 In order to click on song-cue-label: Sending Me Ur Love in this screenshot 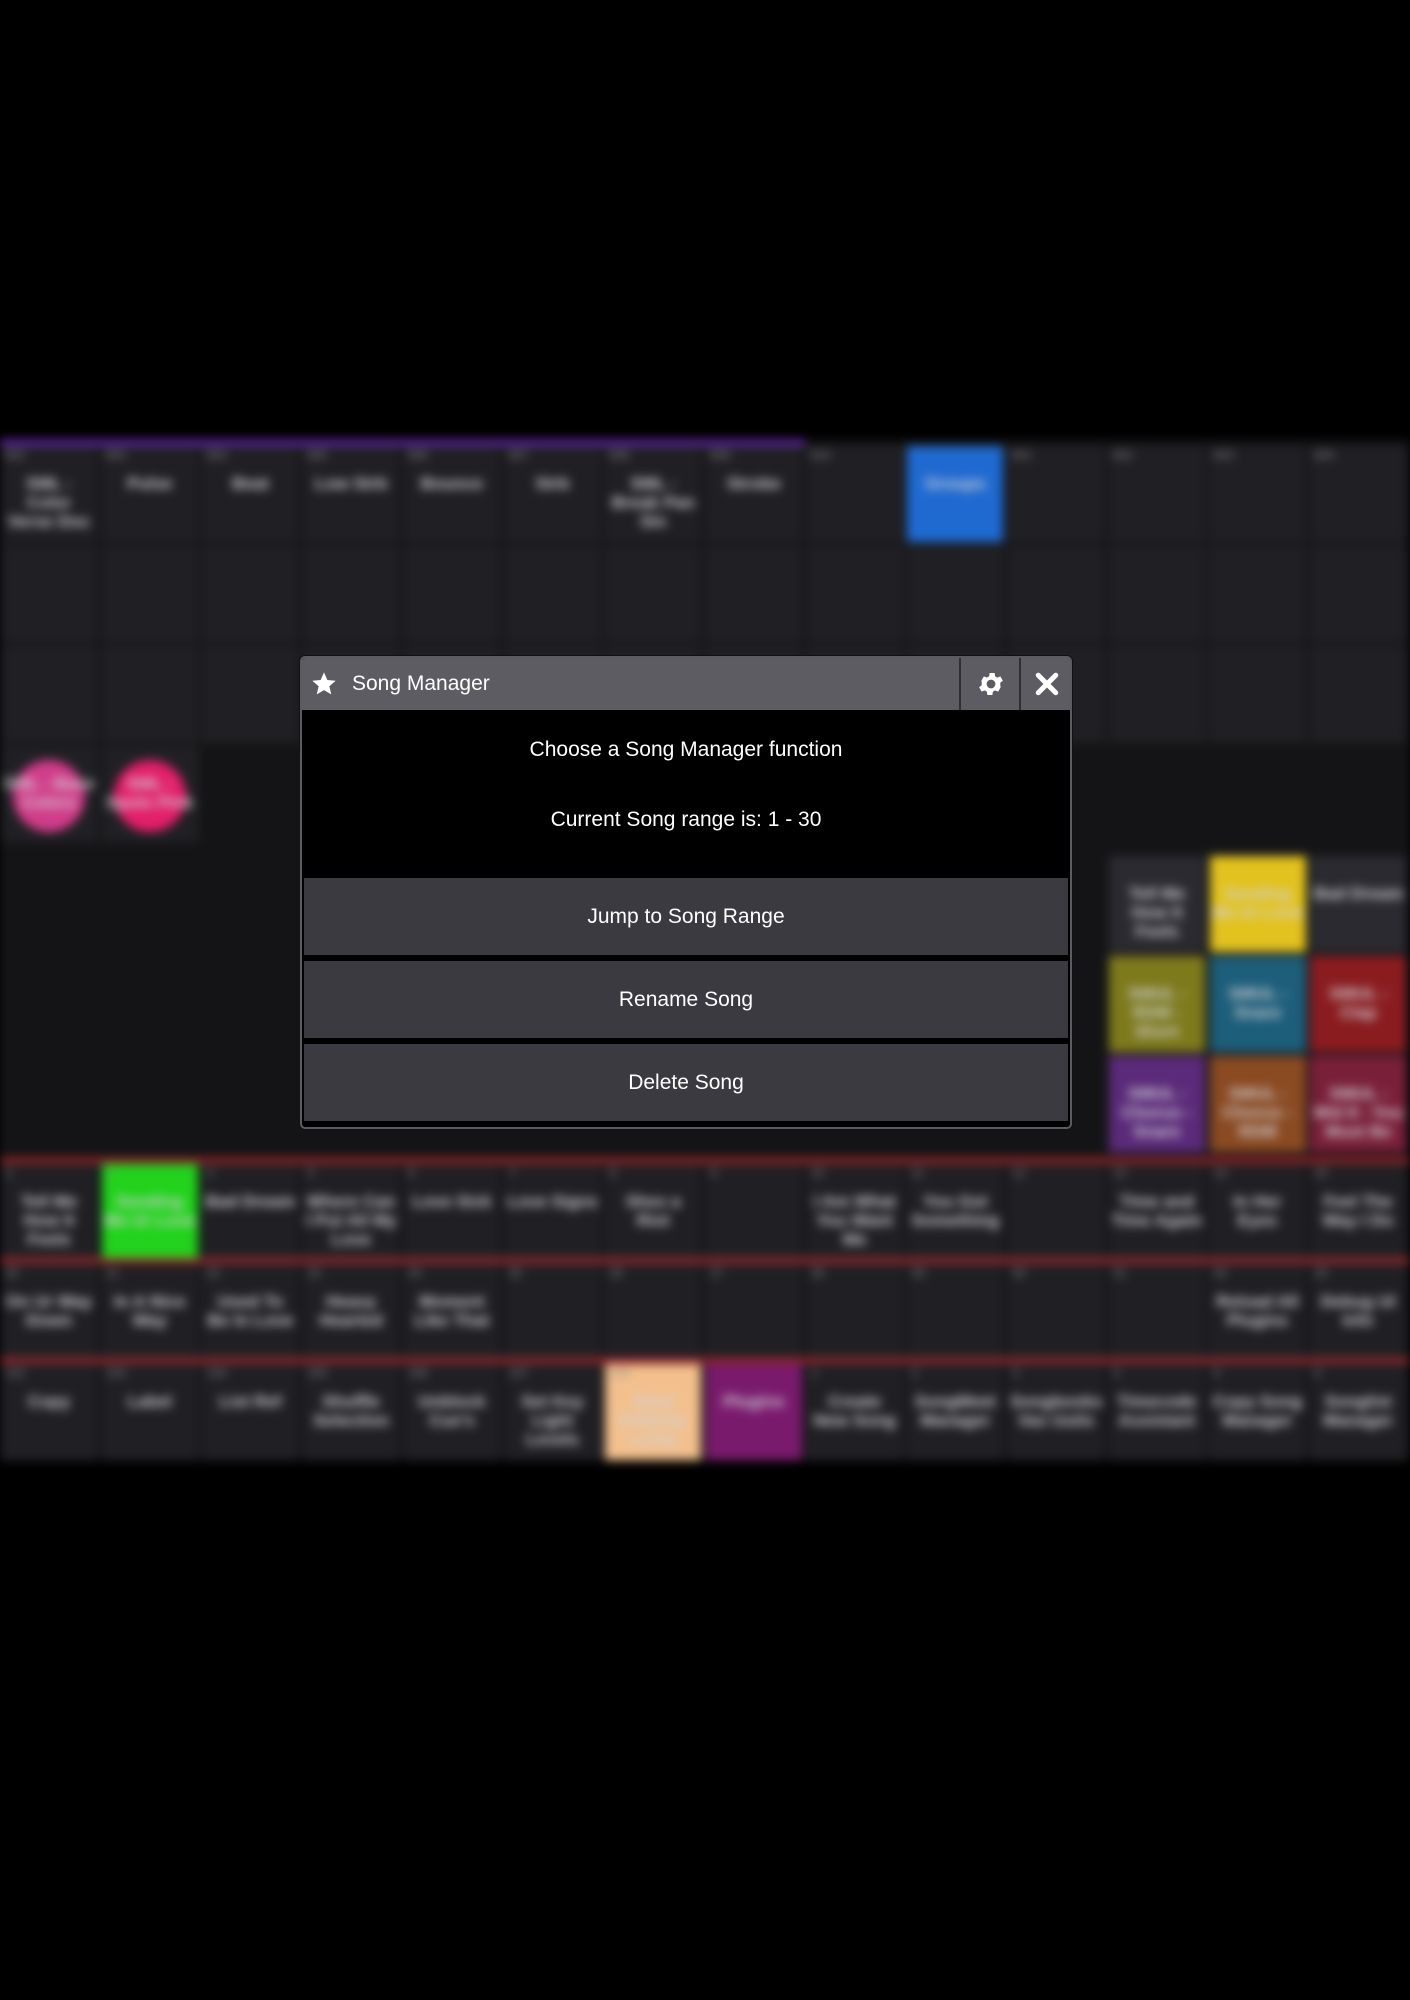, I will do `click(1257, 903)`.